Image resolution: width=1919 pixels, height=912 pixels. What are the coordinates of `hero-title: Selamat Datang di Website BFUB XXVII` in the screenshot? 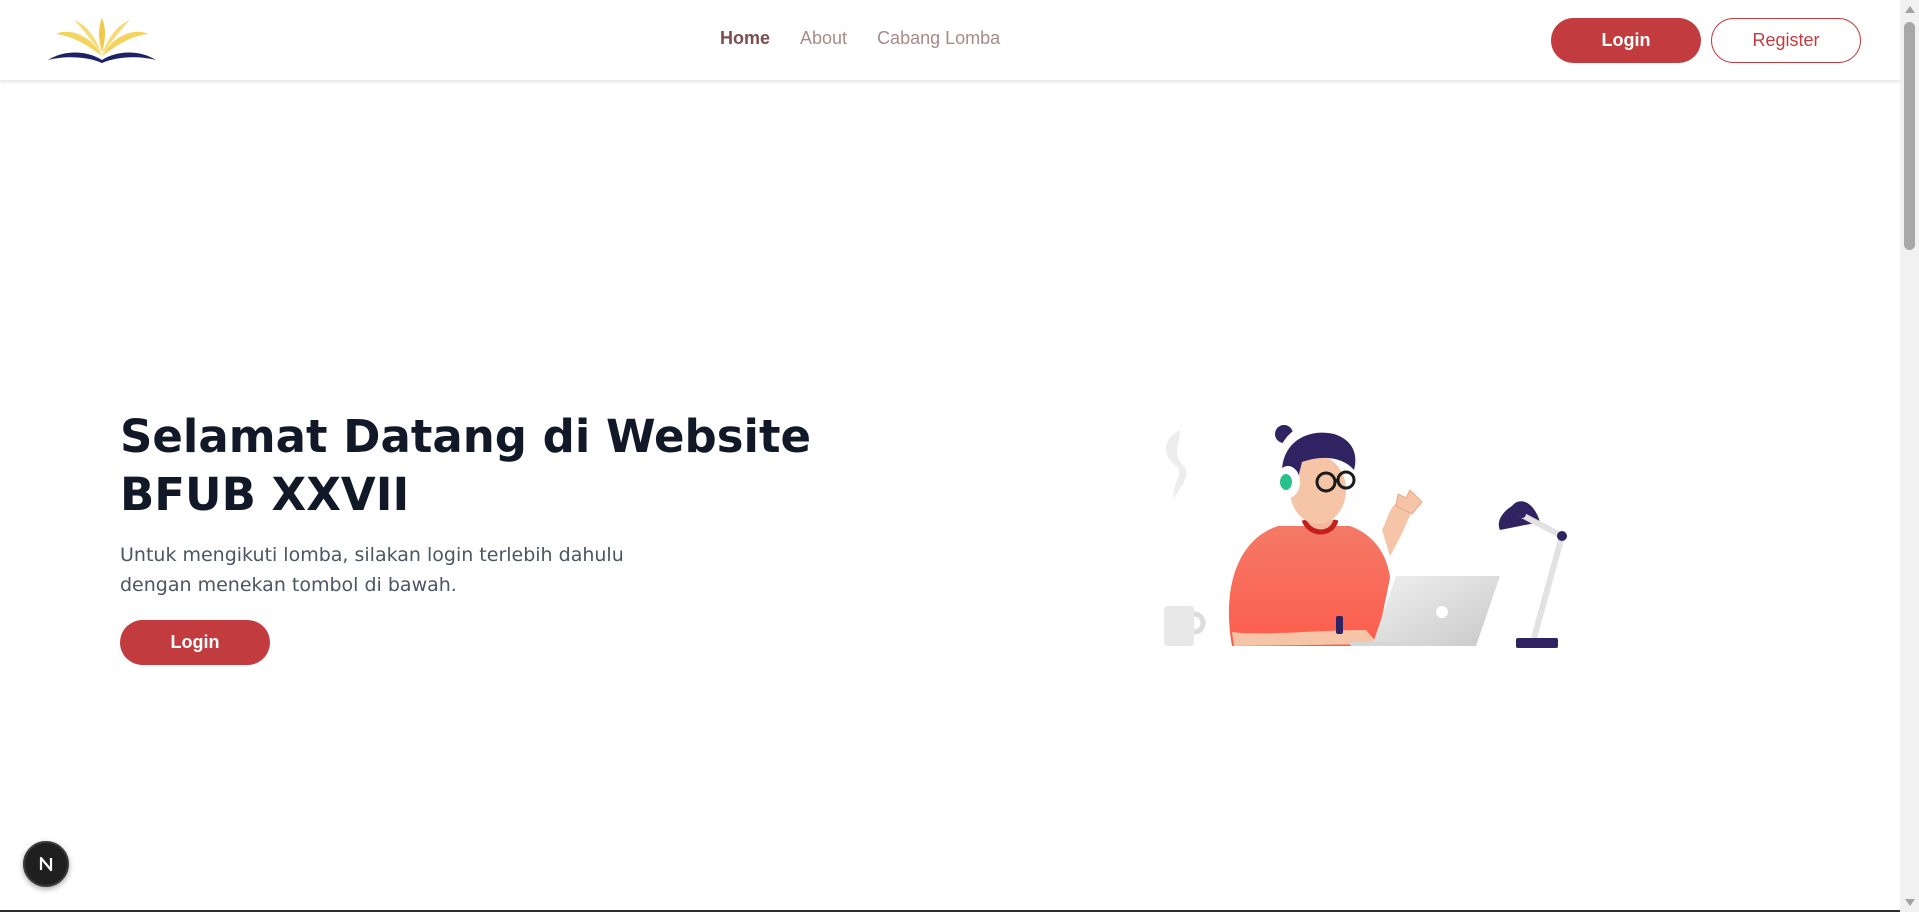 It's located at (465, 465).